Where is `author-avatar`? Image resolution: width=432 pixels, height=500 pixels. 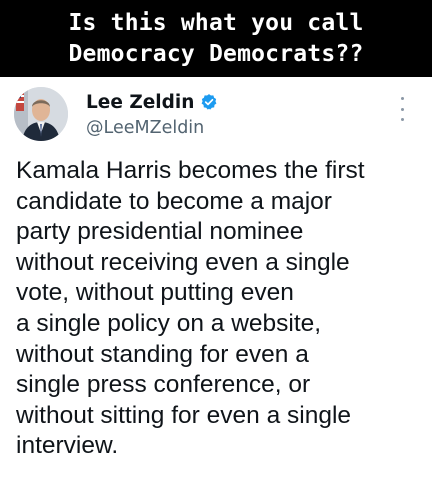 author-avatar is located at coordinates (41, 114).